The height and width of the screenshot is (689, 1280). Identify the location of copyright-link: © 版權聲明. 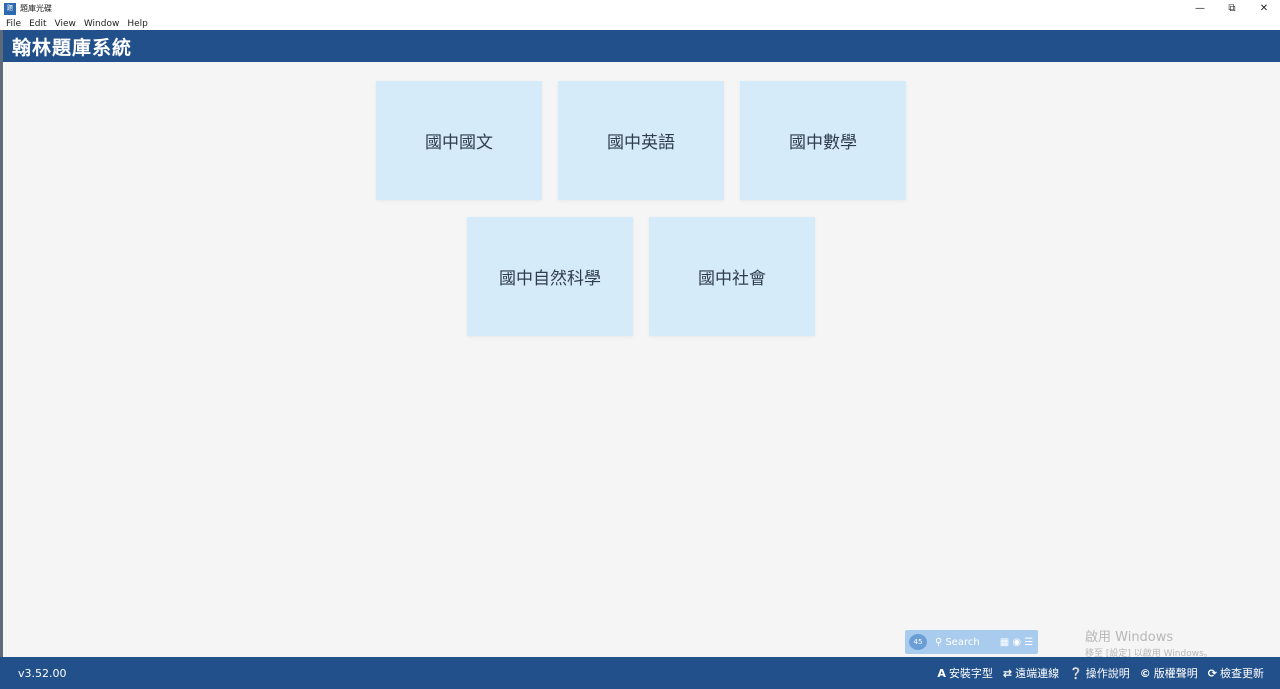
(1169, 673).